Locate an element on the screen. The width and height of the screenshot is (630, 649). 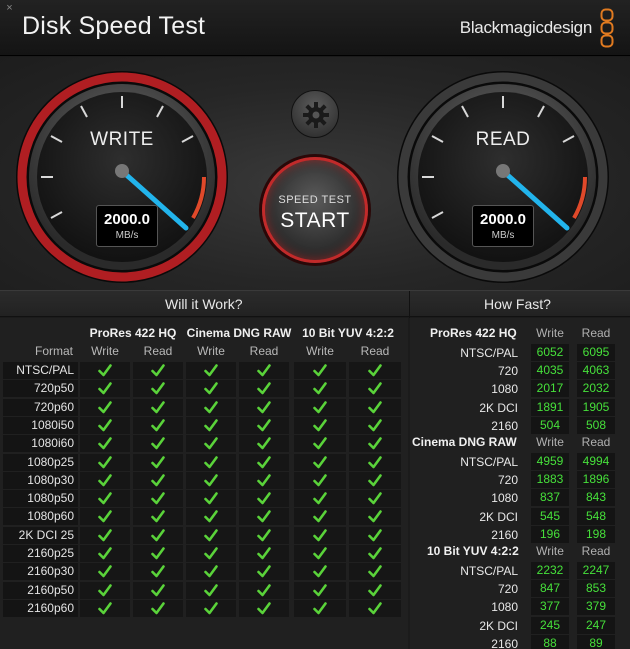
speed-row-resolution: NTSC/PAL is located at coordinates (489, 353).